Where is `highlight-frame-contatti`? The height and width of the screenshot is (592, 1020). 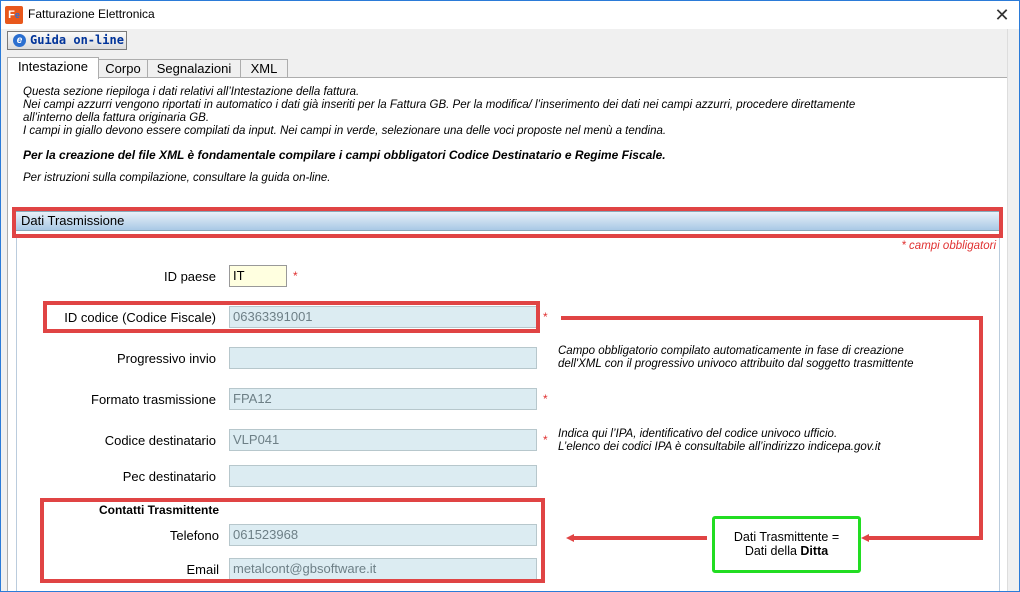 highlight-frame-contatti is located at coordinates (292, 540).